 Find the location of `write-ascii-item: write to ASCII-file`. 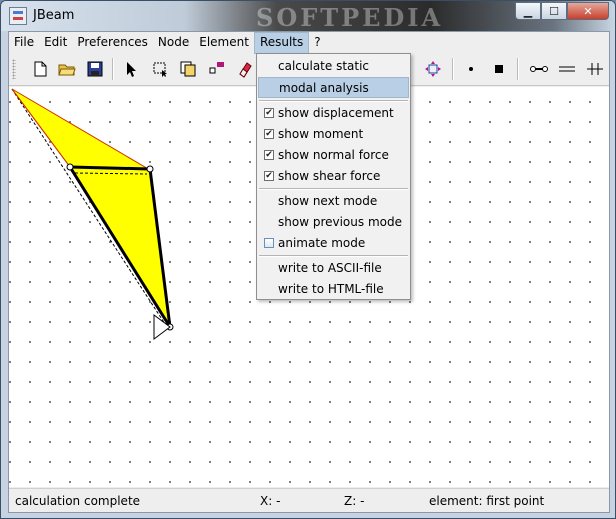

write-ascii-item: write to ASCII-file is located at coordinates (333, 268).